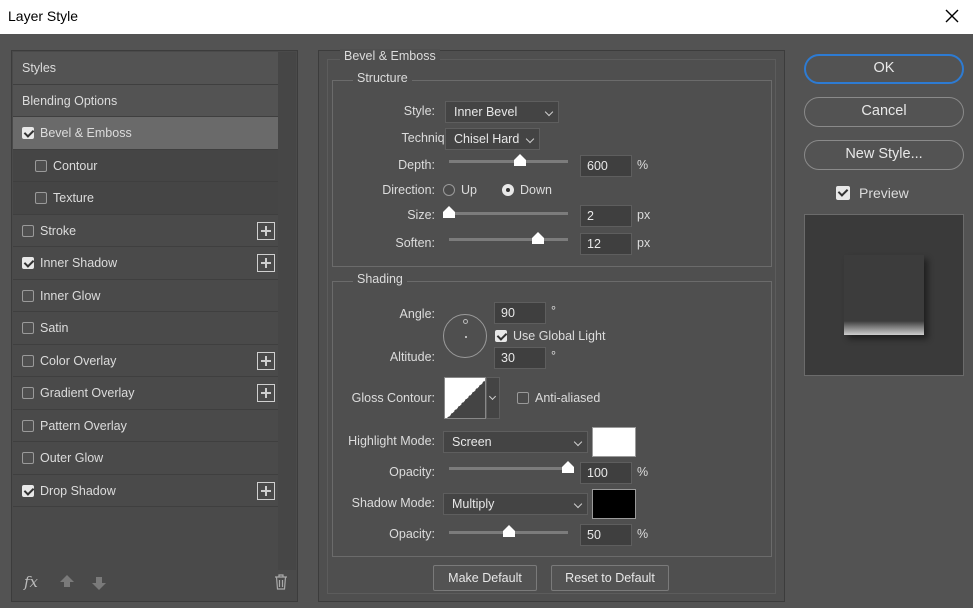  What do you see at coordinates (472, 442) in the screenshot?
I see `highlight-mode-value: Screen` at bounding box center [472, 442].